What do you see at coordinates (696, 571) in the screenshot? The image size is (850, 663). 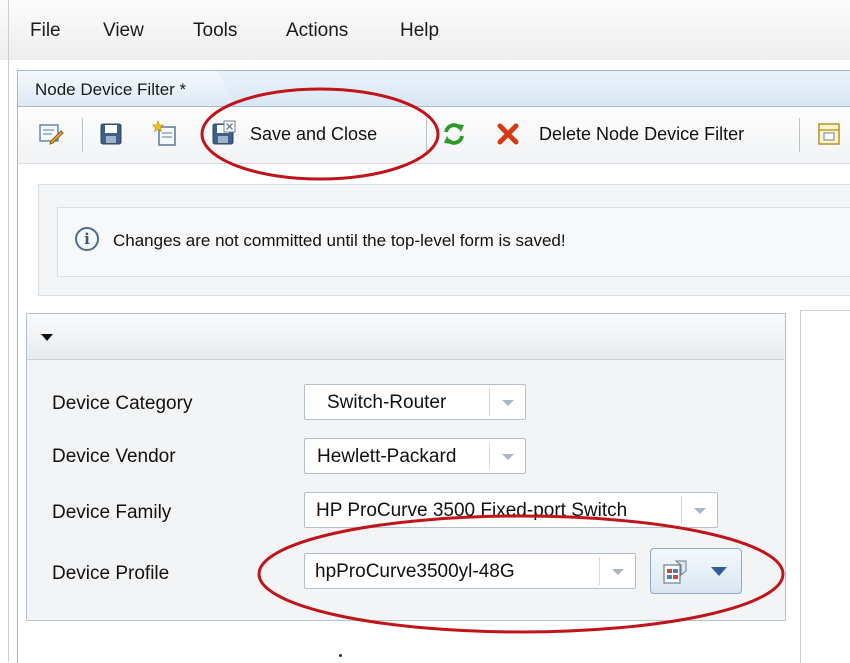 I see `profile-actions-button` at bounding box center [696, 571].